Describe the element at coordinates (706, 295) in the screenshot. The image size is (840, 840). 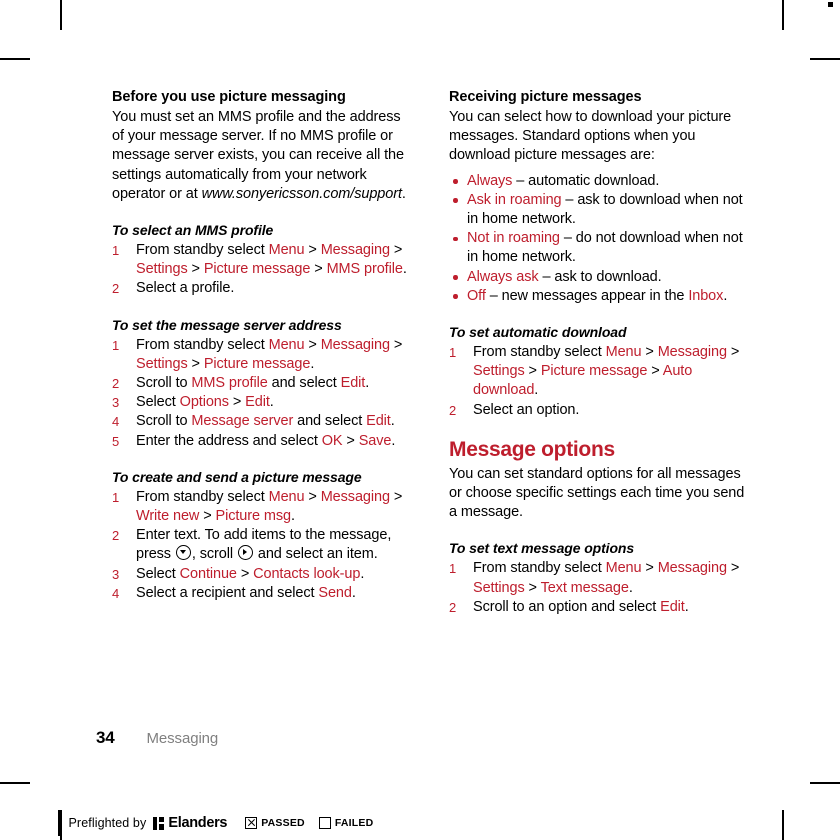
I see `menu-keyword: Inbox` at that location.